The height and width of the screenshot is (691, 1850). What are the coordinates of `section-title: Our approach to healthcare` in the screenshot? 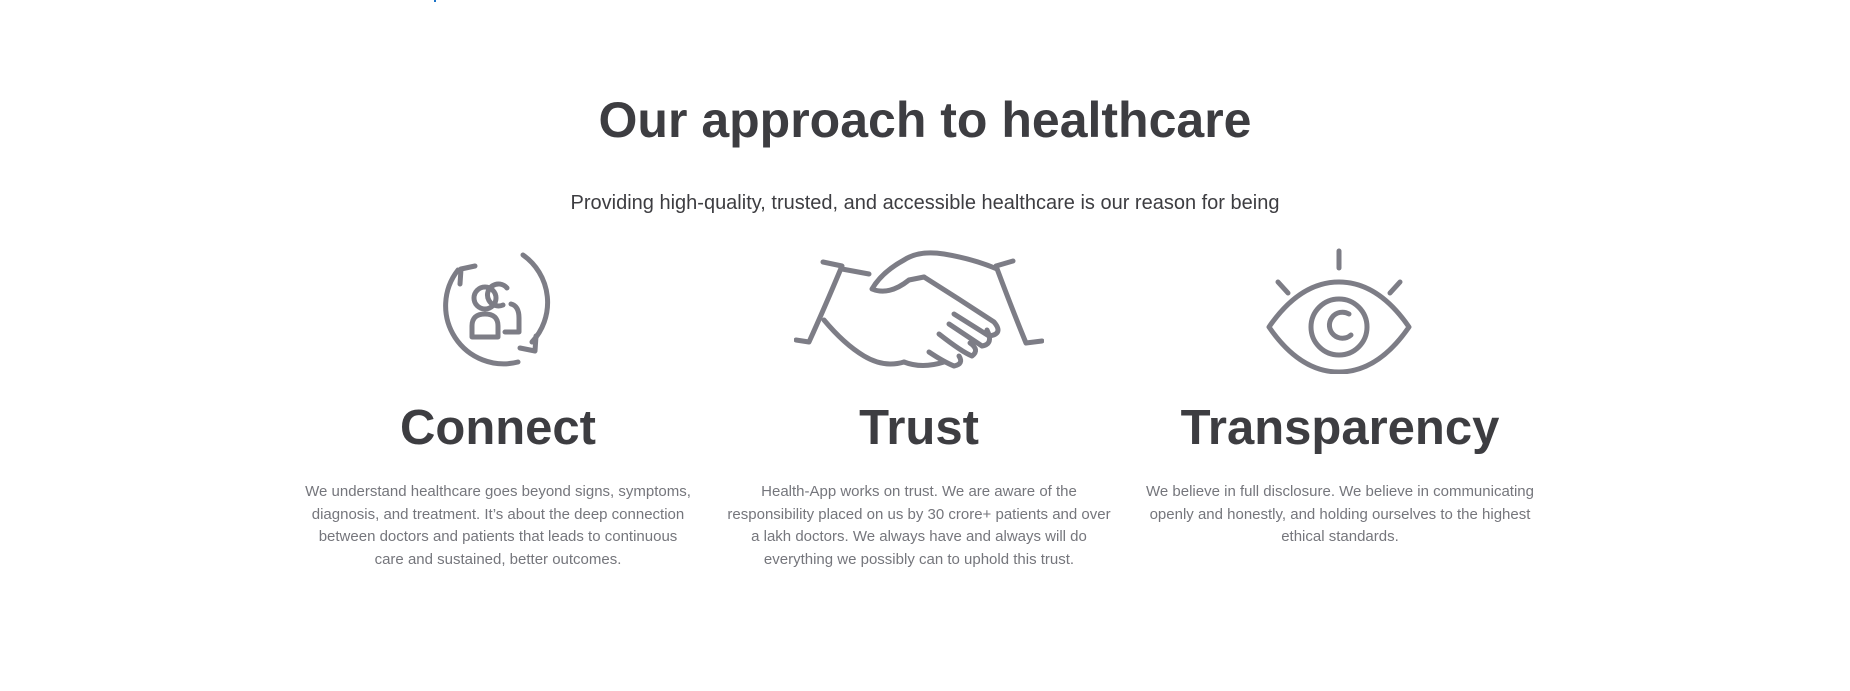 It's located at (925, 120).